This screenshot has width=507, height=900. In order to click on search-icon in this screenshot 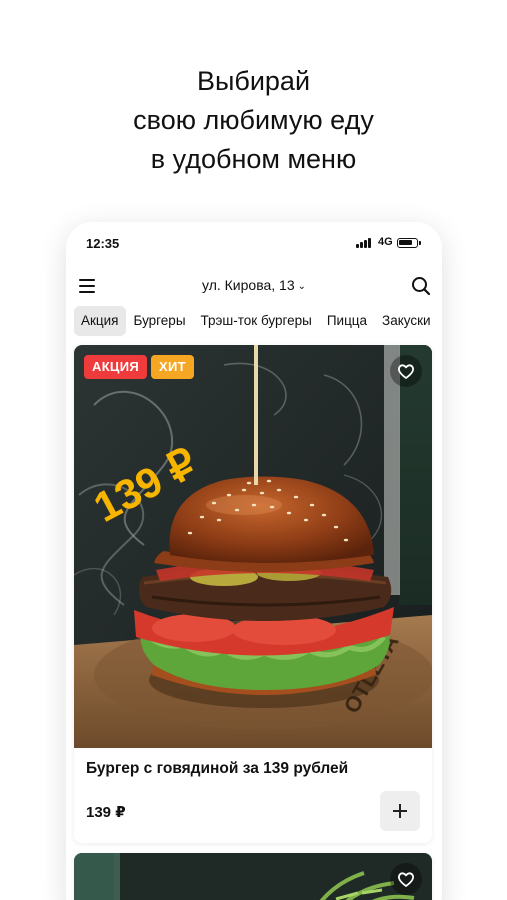, I will do `click(421, 286)`.